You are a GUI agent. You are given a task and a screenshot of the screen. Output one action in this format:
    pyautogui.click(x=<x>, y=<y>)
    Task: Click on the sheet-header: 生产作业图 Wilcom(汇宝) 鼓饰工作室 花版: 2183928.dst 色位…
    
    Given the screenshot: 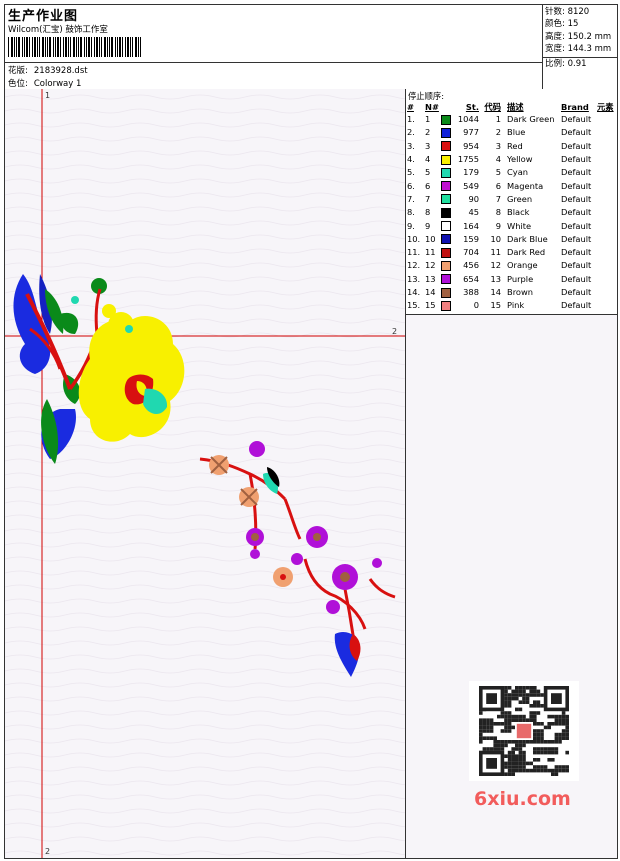 What is the action you would take?
    pyautogui.click(x=311, y=47)
    